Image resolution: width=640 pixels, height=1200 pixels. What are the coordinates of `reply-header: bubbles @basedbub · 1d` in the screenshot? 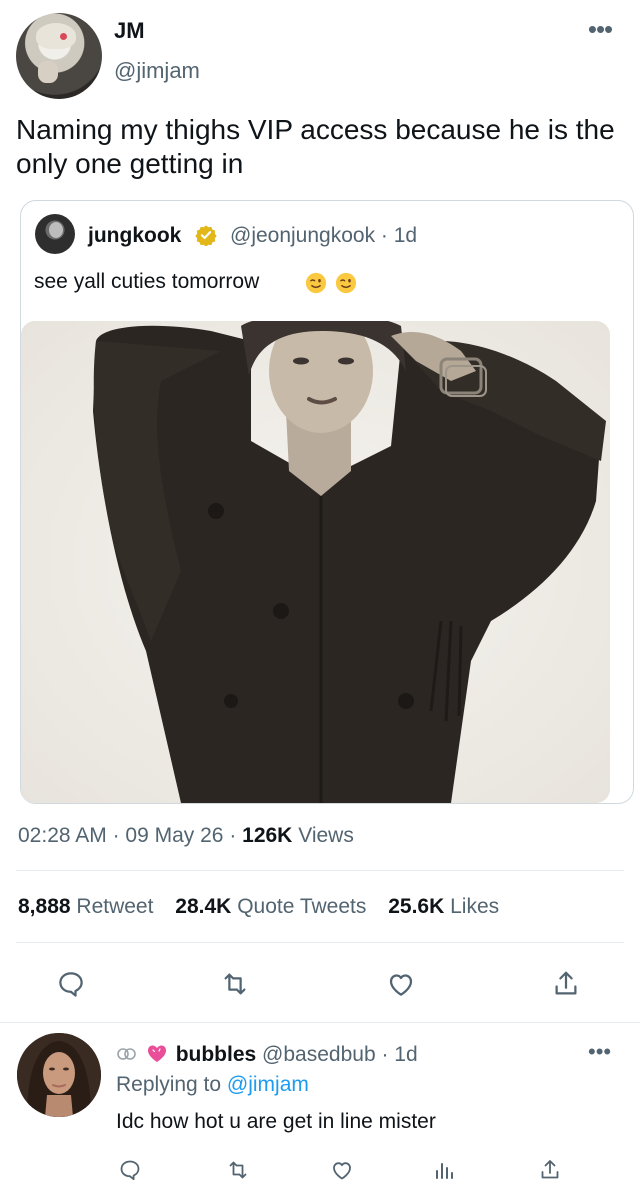 It's located at (267, 1054).